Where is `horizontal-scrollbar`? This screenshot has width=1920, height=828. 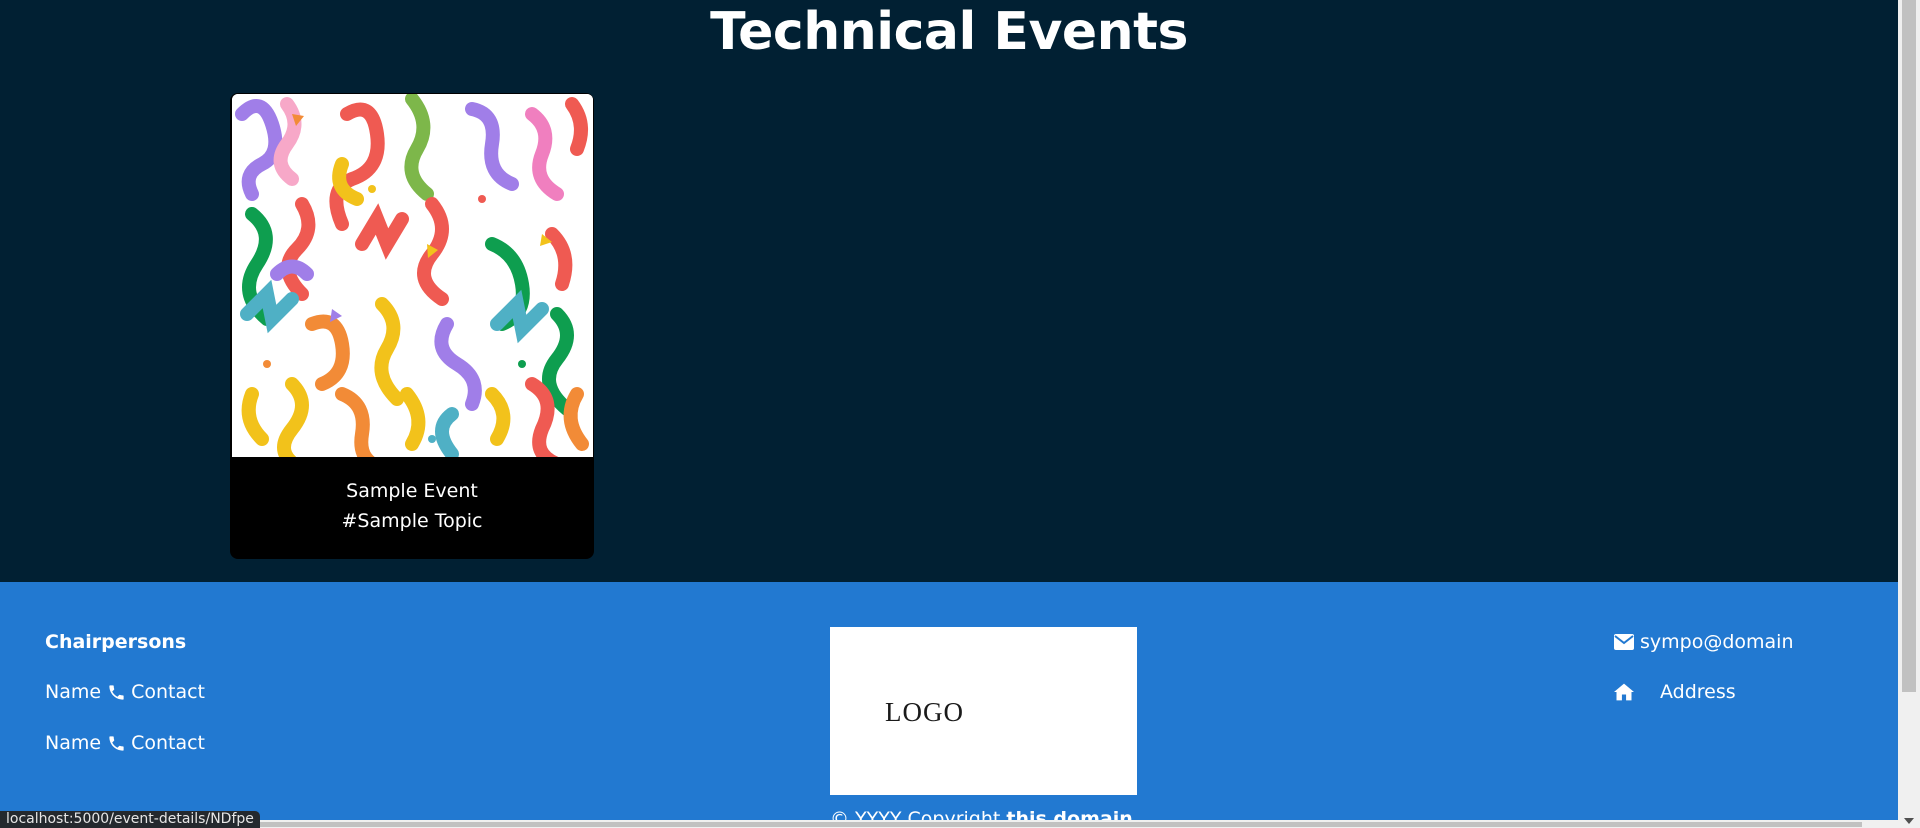
horizontal-scrollbar is located at coordinates (949, 824).